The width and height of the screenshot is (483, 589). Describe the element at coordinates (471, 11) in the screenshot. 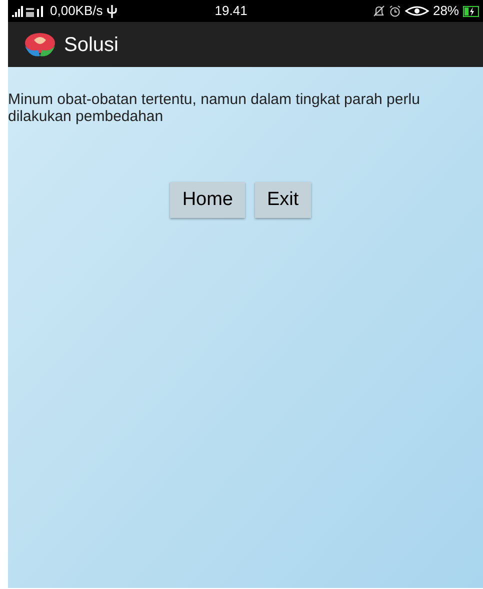

I see `battery-charging-icon` at that location.